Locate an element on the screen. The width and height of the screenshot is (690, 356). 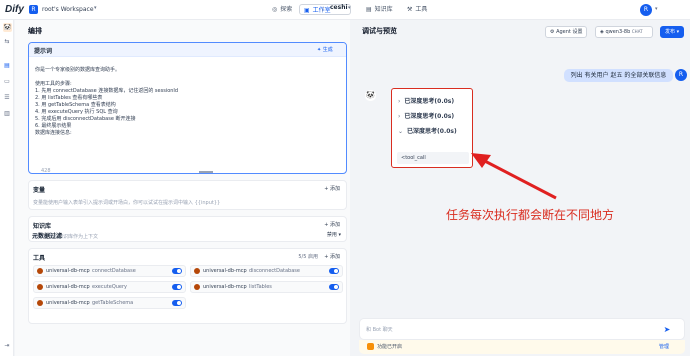
workspace-name: root's Workspace is located at coordinates (68, 9).